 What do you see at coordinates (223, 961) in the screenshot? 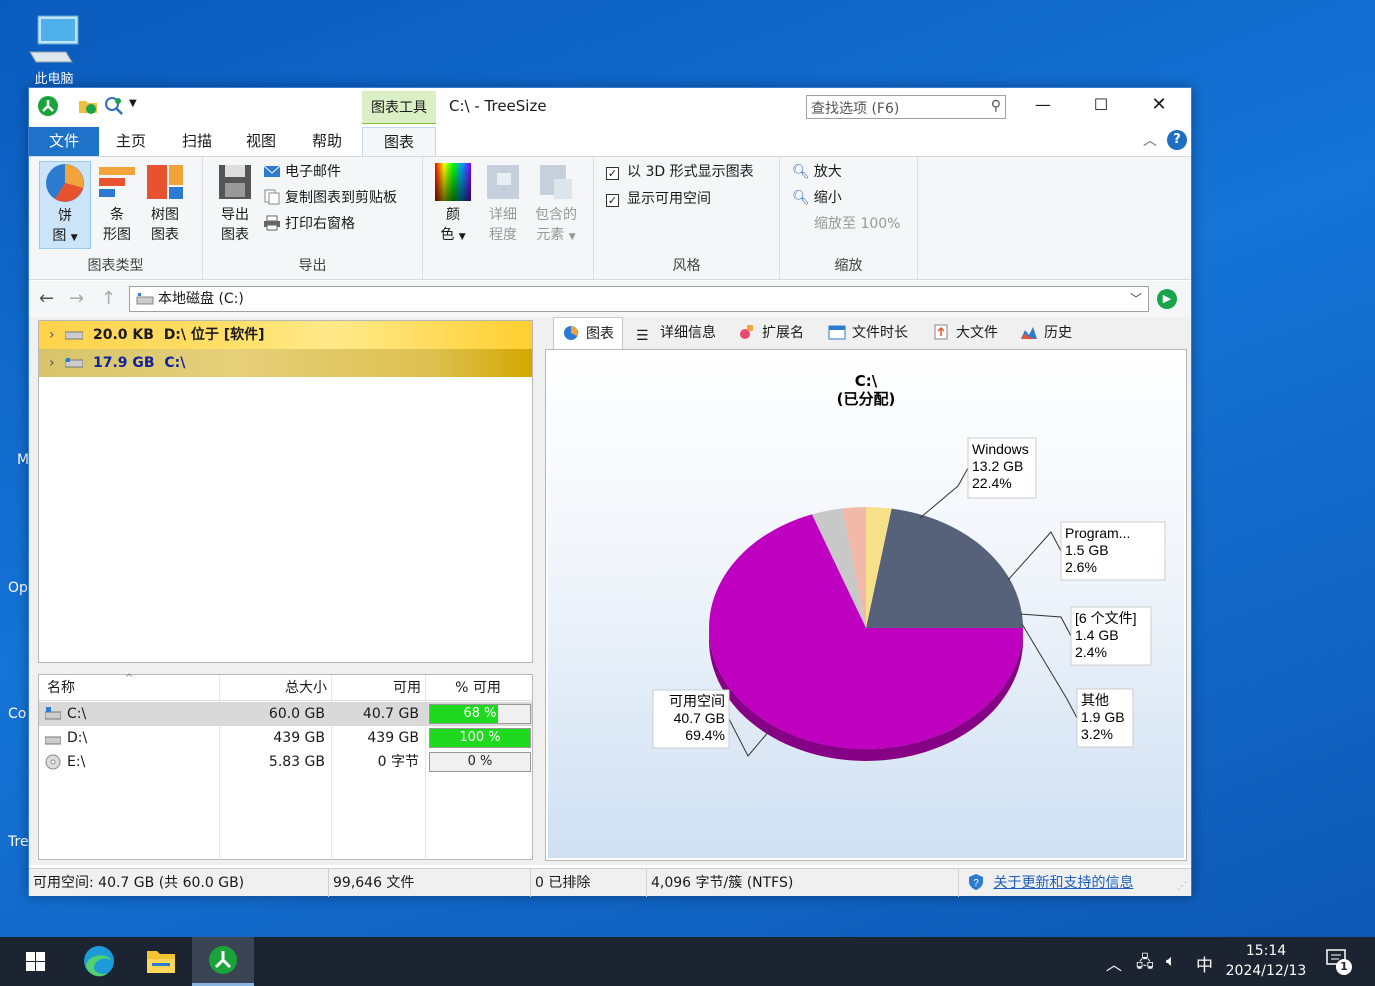
I see `taskbar-treesize` at bounding box center [223, 961].